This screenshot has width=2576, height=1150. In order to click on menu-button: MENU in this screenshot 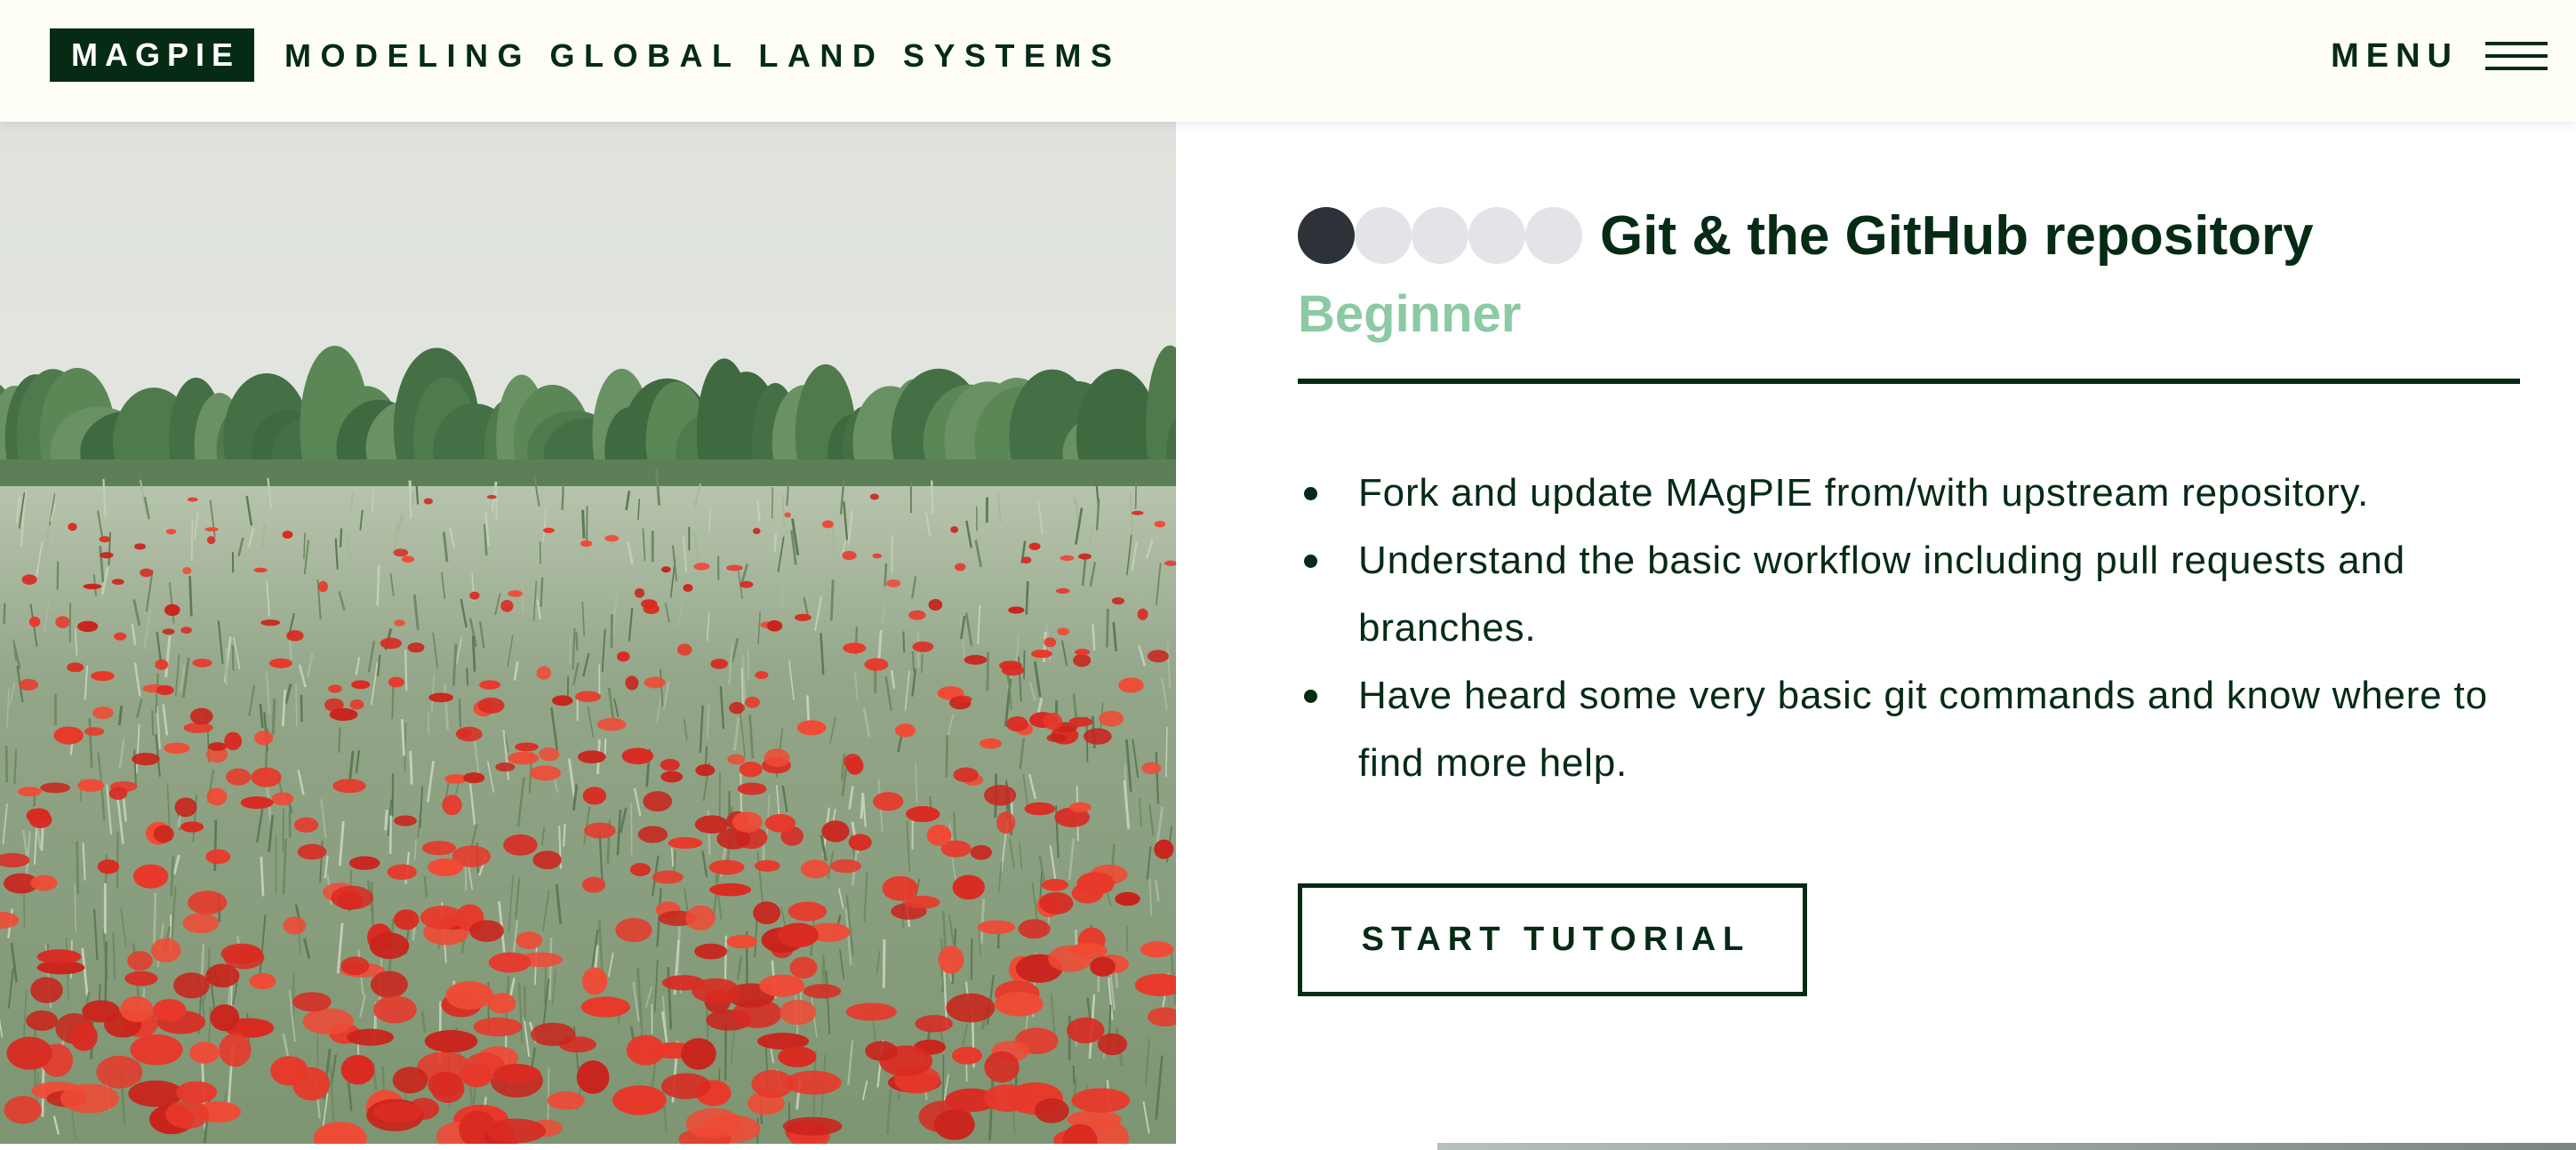, I will do `click(2439, 56)`.